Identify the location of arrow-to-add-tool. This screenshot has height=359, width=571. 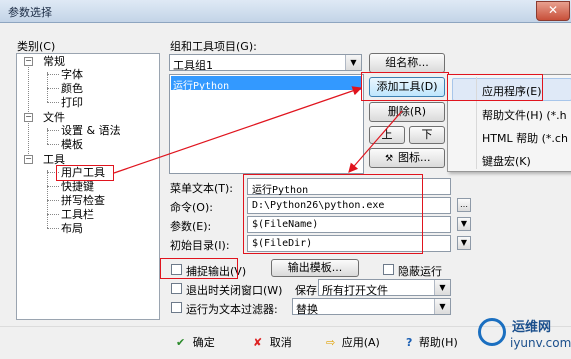
(238, 130).